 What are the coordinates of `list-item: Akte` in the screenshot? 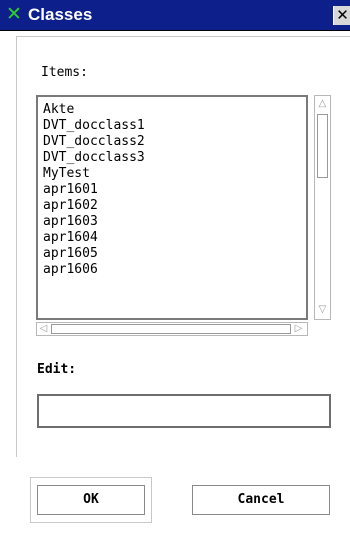 It's located at (58, 110).